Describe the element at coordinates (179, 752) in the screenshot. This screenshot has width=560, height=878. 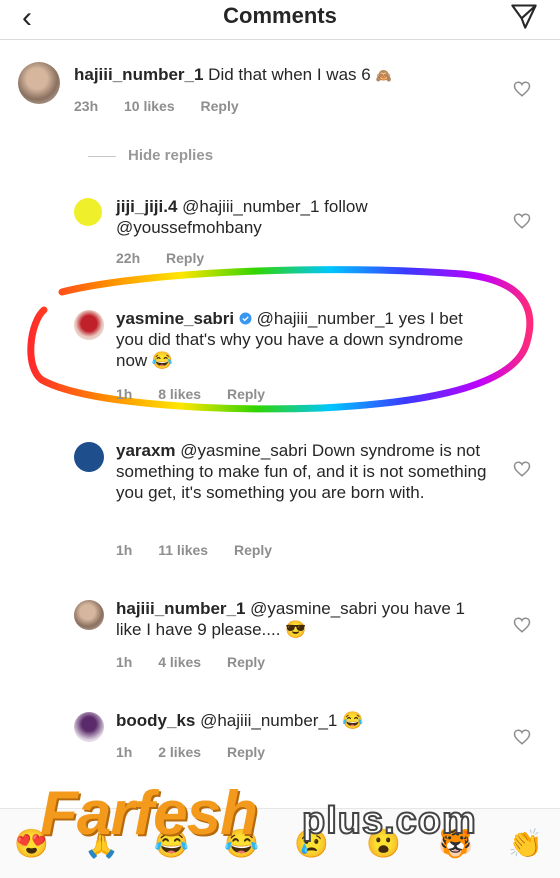
I see `comment-likes: 2 likes` at that location.